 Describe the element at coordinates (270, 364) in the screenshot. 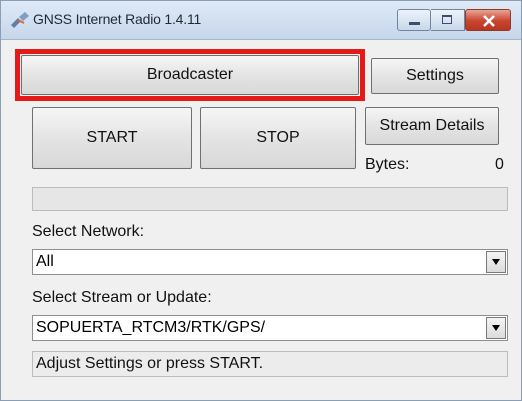

I see `status-bar: Adjust Settings or press START.` at that location.